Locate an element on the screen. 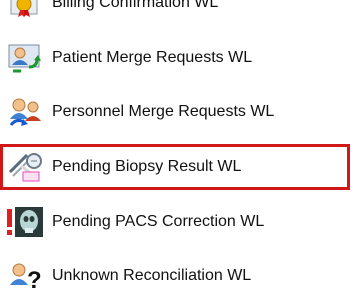 This screenshot has height=305, width=357. worklist-label: Patient Merge Requests WL is located at coordinates (152, 57).